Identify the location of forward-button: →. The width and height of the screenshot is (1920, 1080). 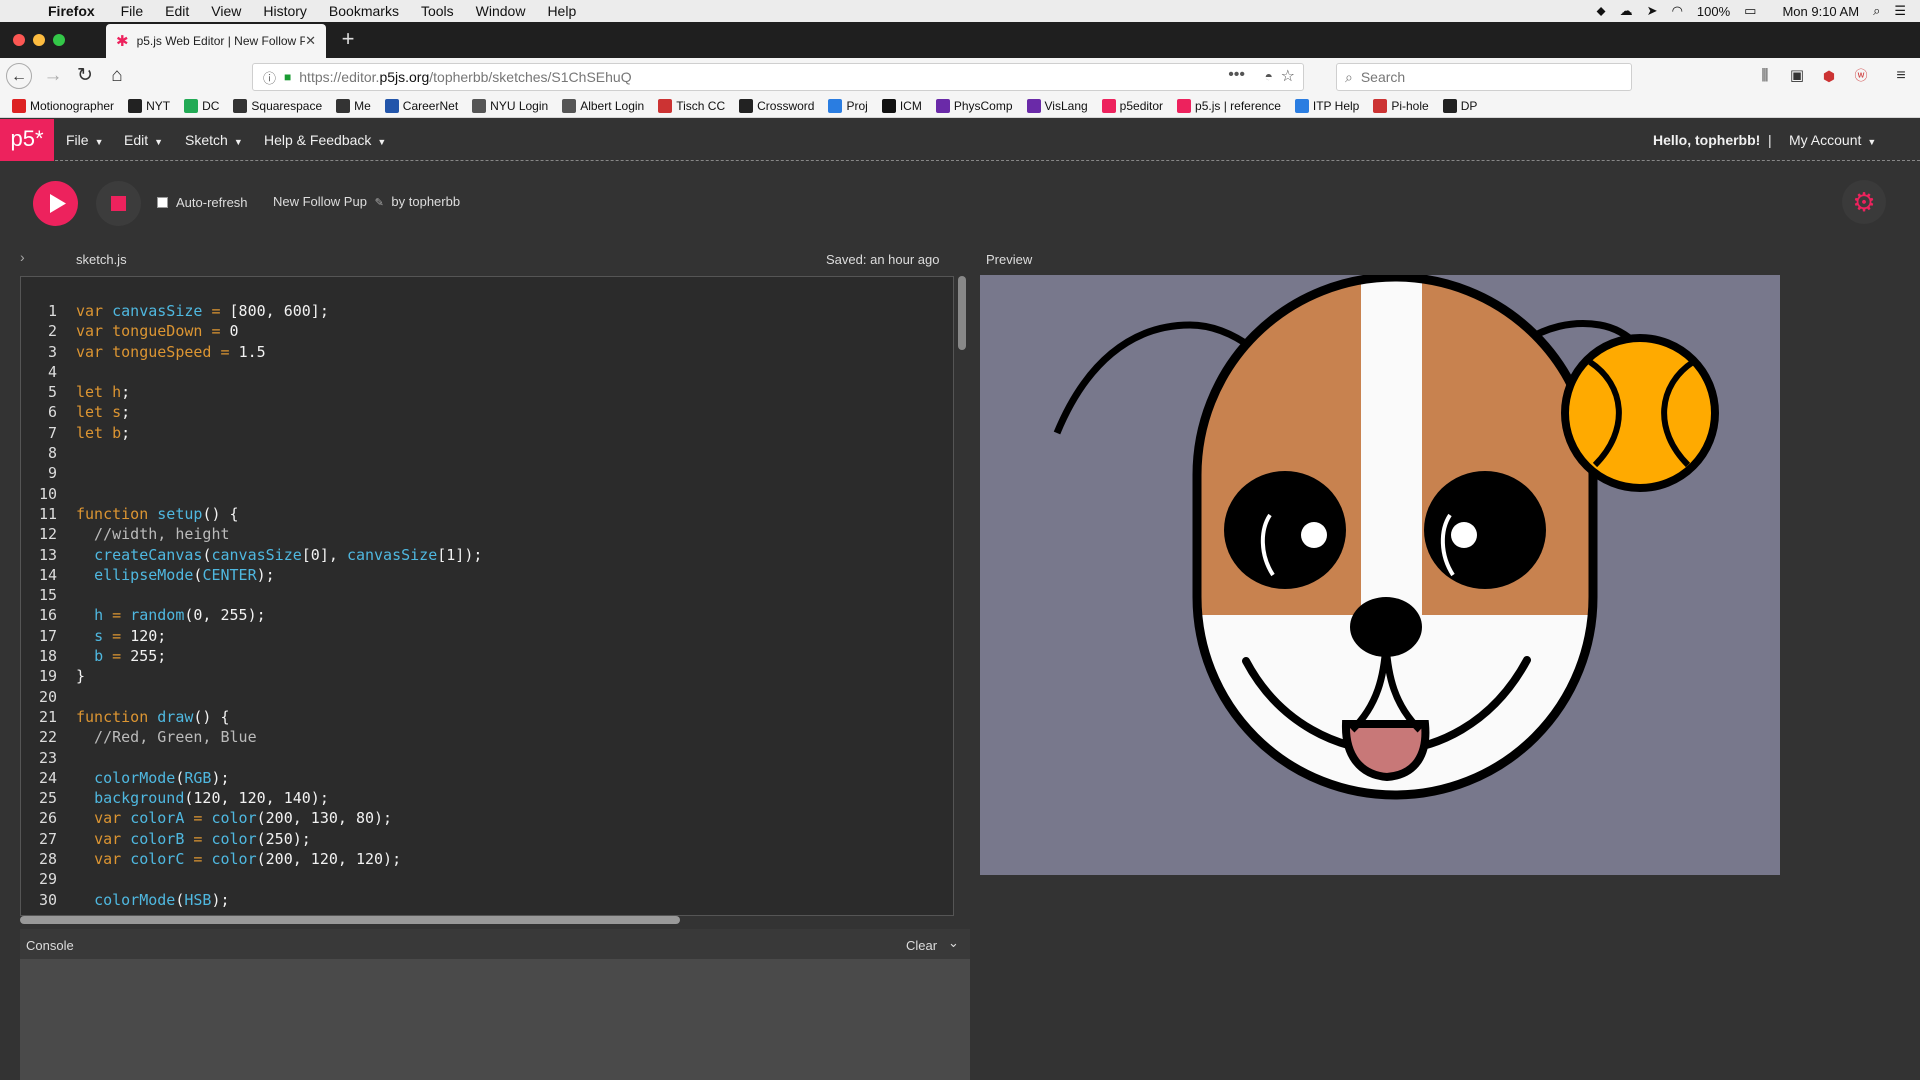
(53, 76).